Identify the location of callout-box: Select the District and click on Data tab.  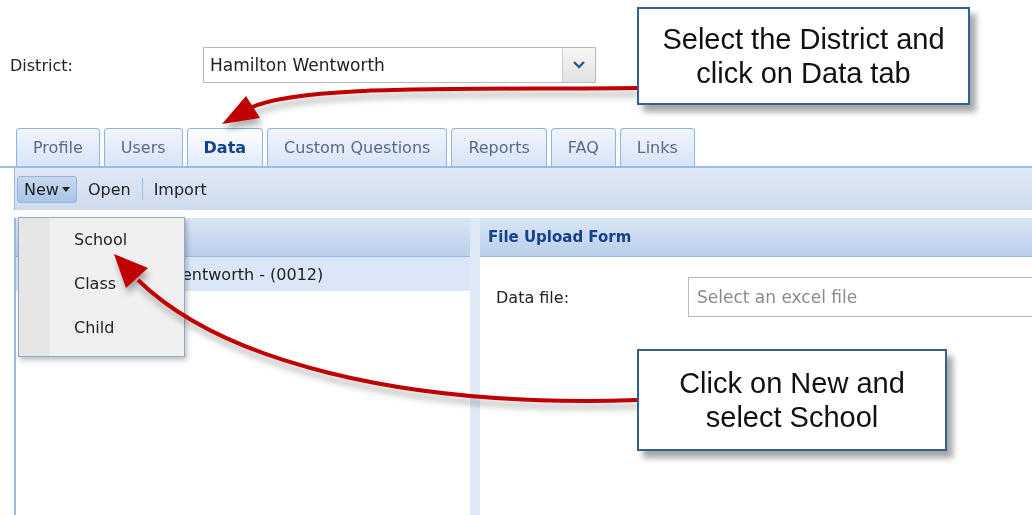
(803, 56).